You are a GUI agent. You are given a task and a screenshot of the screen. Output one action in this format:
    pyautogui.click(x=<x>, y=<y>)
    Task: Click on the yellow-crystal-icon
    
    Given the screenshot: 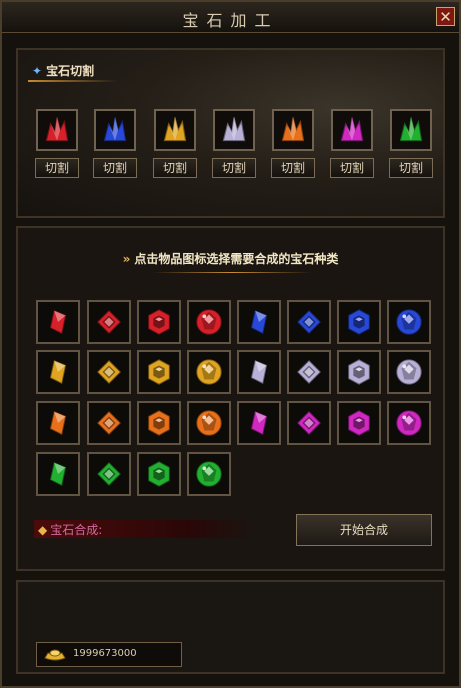 What is the action you would take?
    pyautogui.click(x=175, y=129)
    